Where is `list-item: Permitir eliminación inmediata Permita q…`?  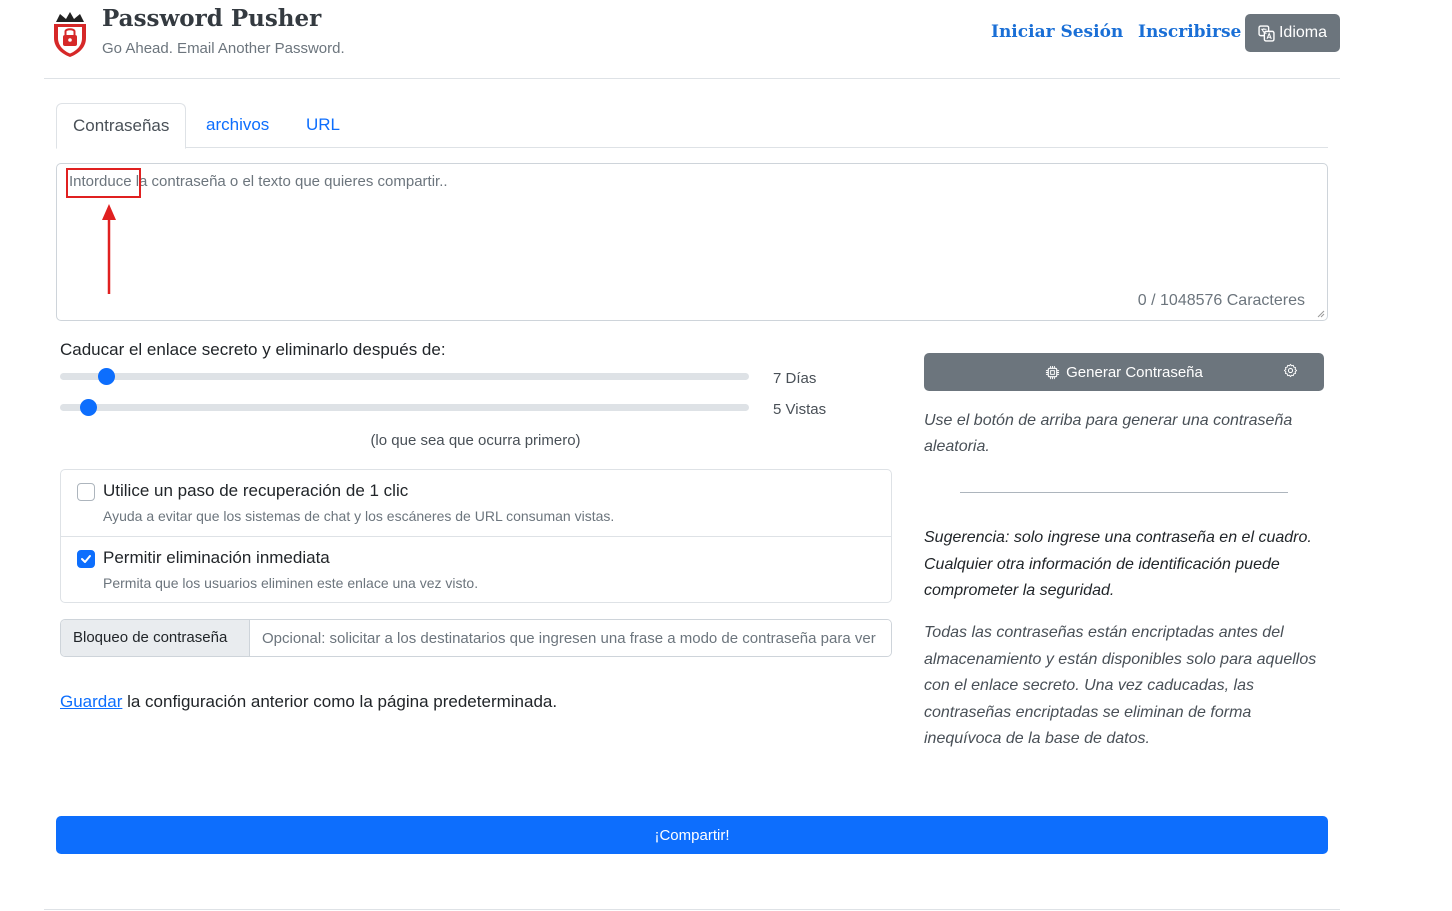 list-item: Permitir eliminación inmediata Permita q… is located at coordinates (476, 570).